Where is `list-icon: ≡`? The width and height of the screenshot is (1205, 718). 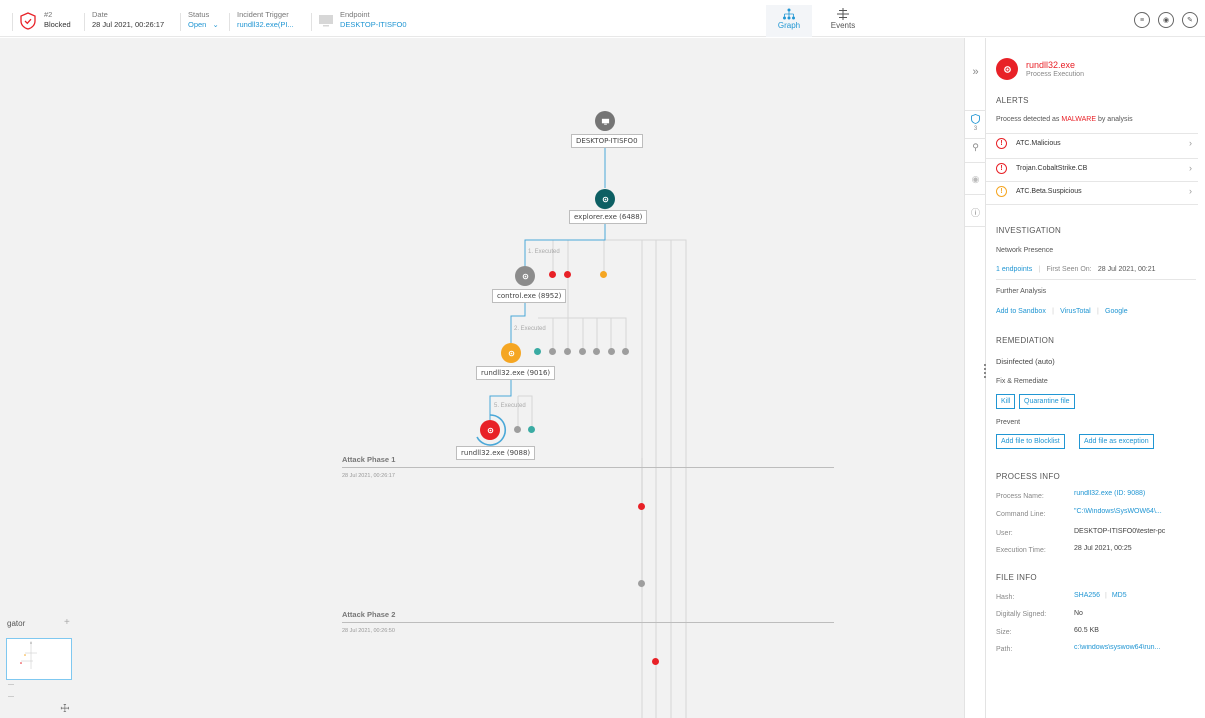
list-icon: ≡ is located at coordinates (1142, 20).